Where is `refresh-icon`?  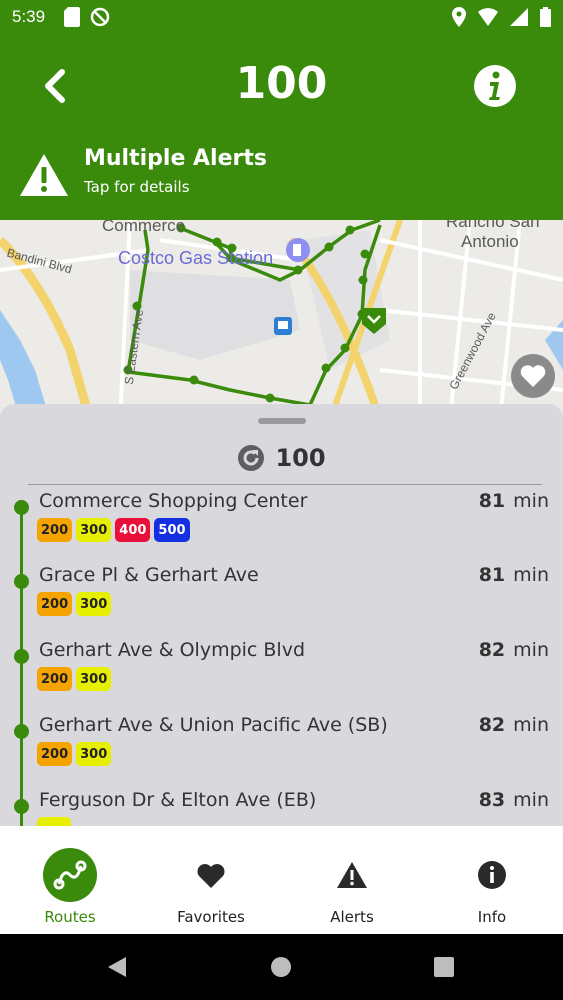
refresh-icon is located at coordinates (251, 458).